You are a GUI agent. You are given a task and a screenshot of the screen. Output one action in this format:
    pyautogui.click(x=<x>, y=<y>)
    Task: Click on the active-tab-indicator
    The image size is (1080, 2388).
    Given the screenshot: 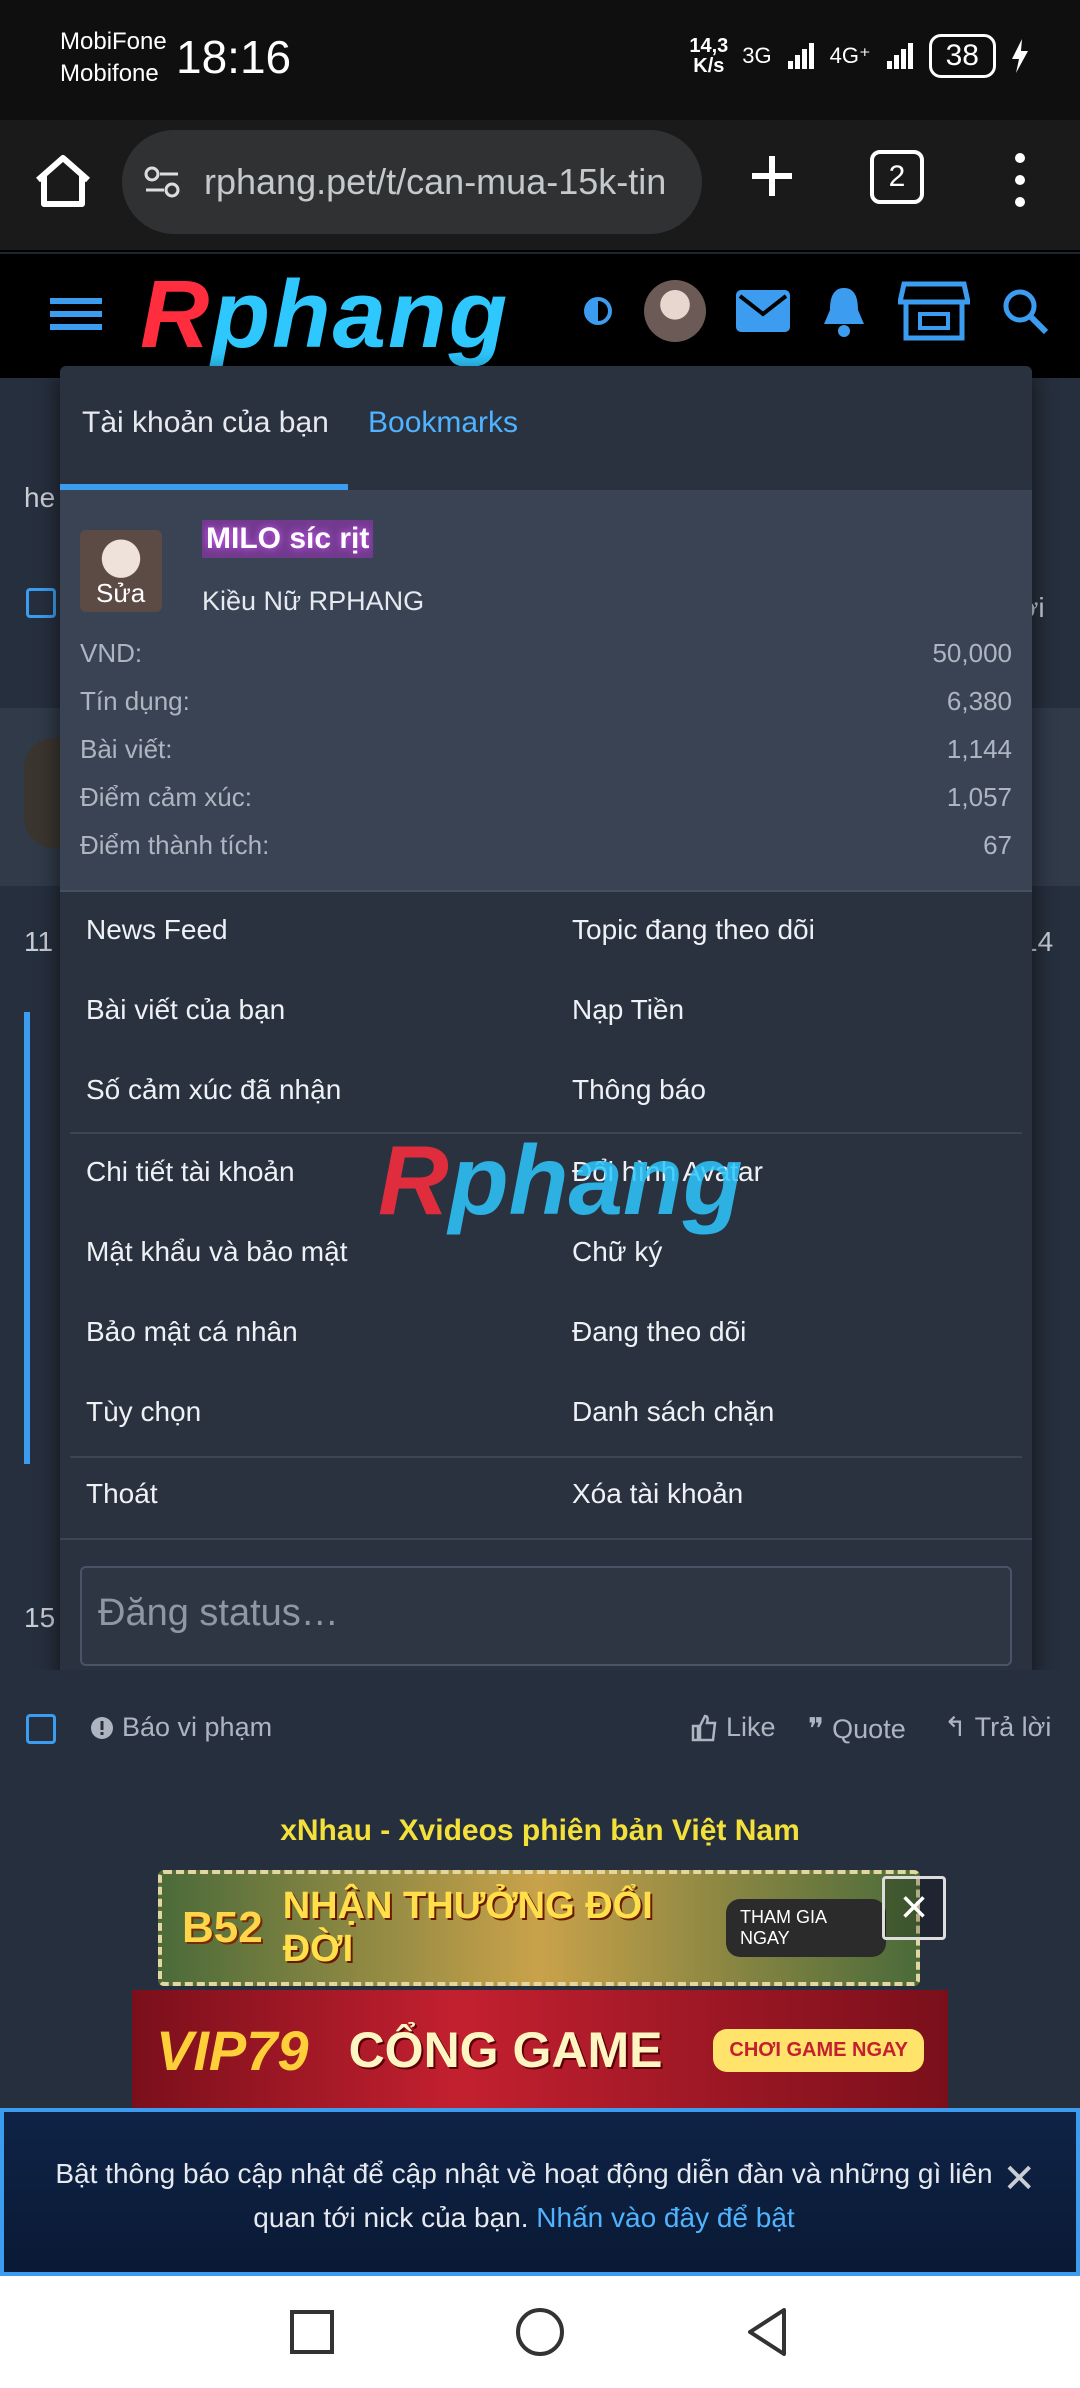 What is the action you would take?
    pyautogui.click(x=204, y=487)
    